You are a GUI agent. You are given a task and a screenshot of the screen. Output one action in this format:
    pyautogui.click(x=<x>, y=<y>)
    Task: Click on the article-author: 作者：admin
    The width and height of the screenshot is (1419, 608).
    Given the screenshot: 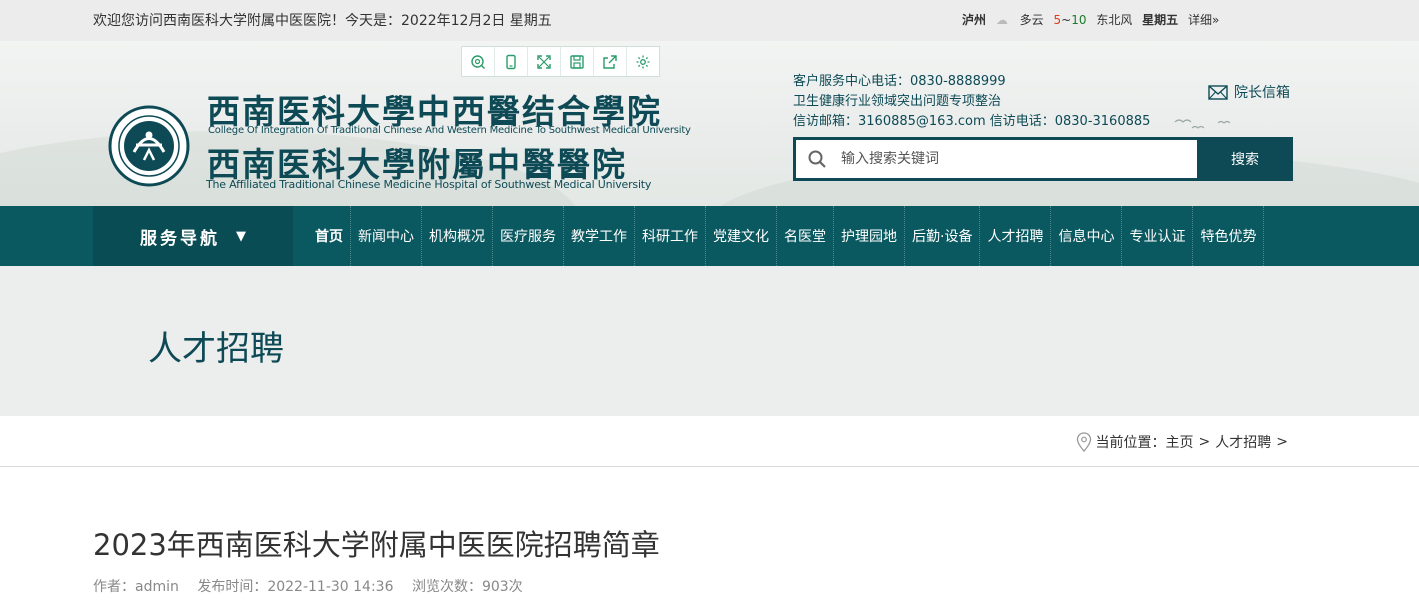 What is the action you would take?
    pyautogui.click(x=136, y=587)
    